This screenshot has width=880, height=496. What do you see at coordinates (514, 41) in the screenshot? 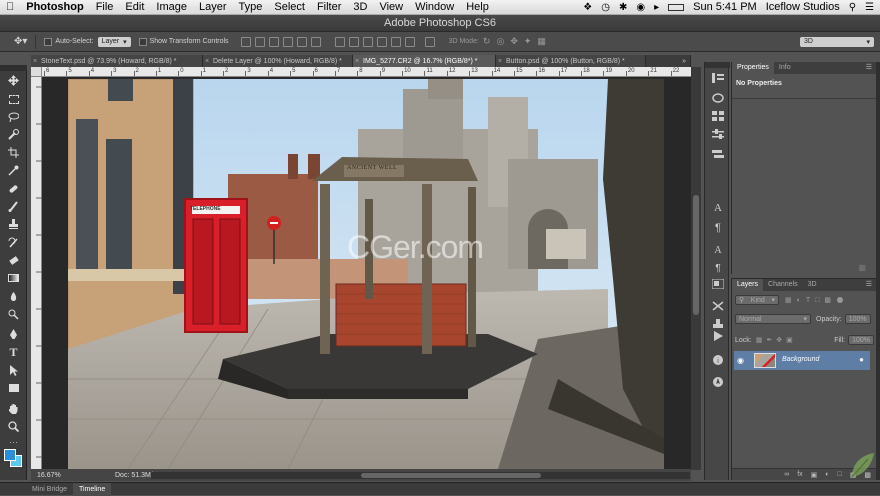
I see `3d-pan-icon: ✥` at bounding box center [514, 41].